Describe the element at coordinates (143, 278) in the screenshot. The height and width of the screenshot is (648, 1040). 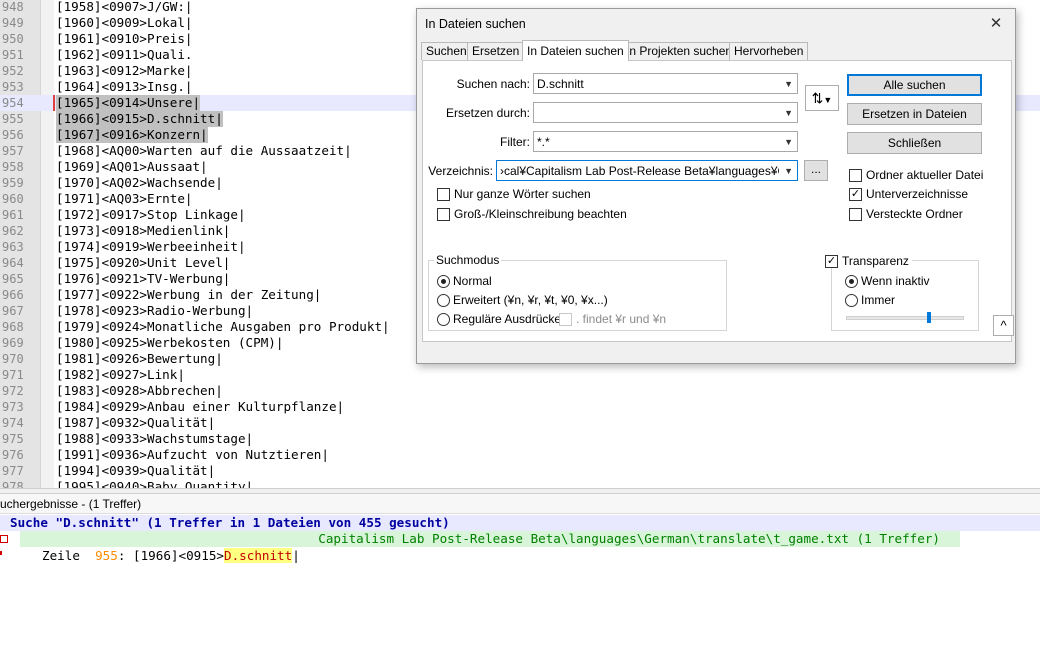
I see `line-text: [1976]<0921>TV-Werbung|` at that location.